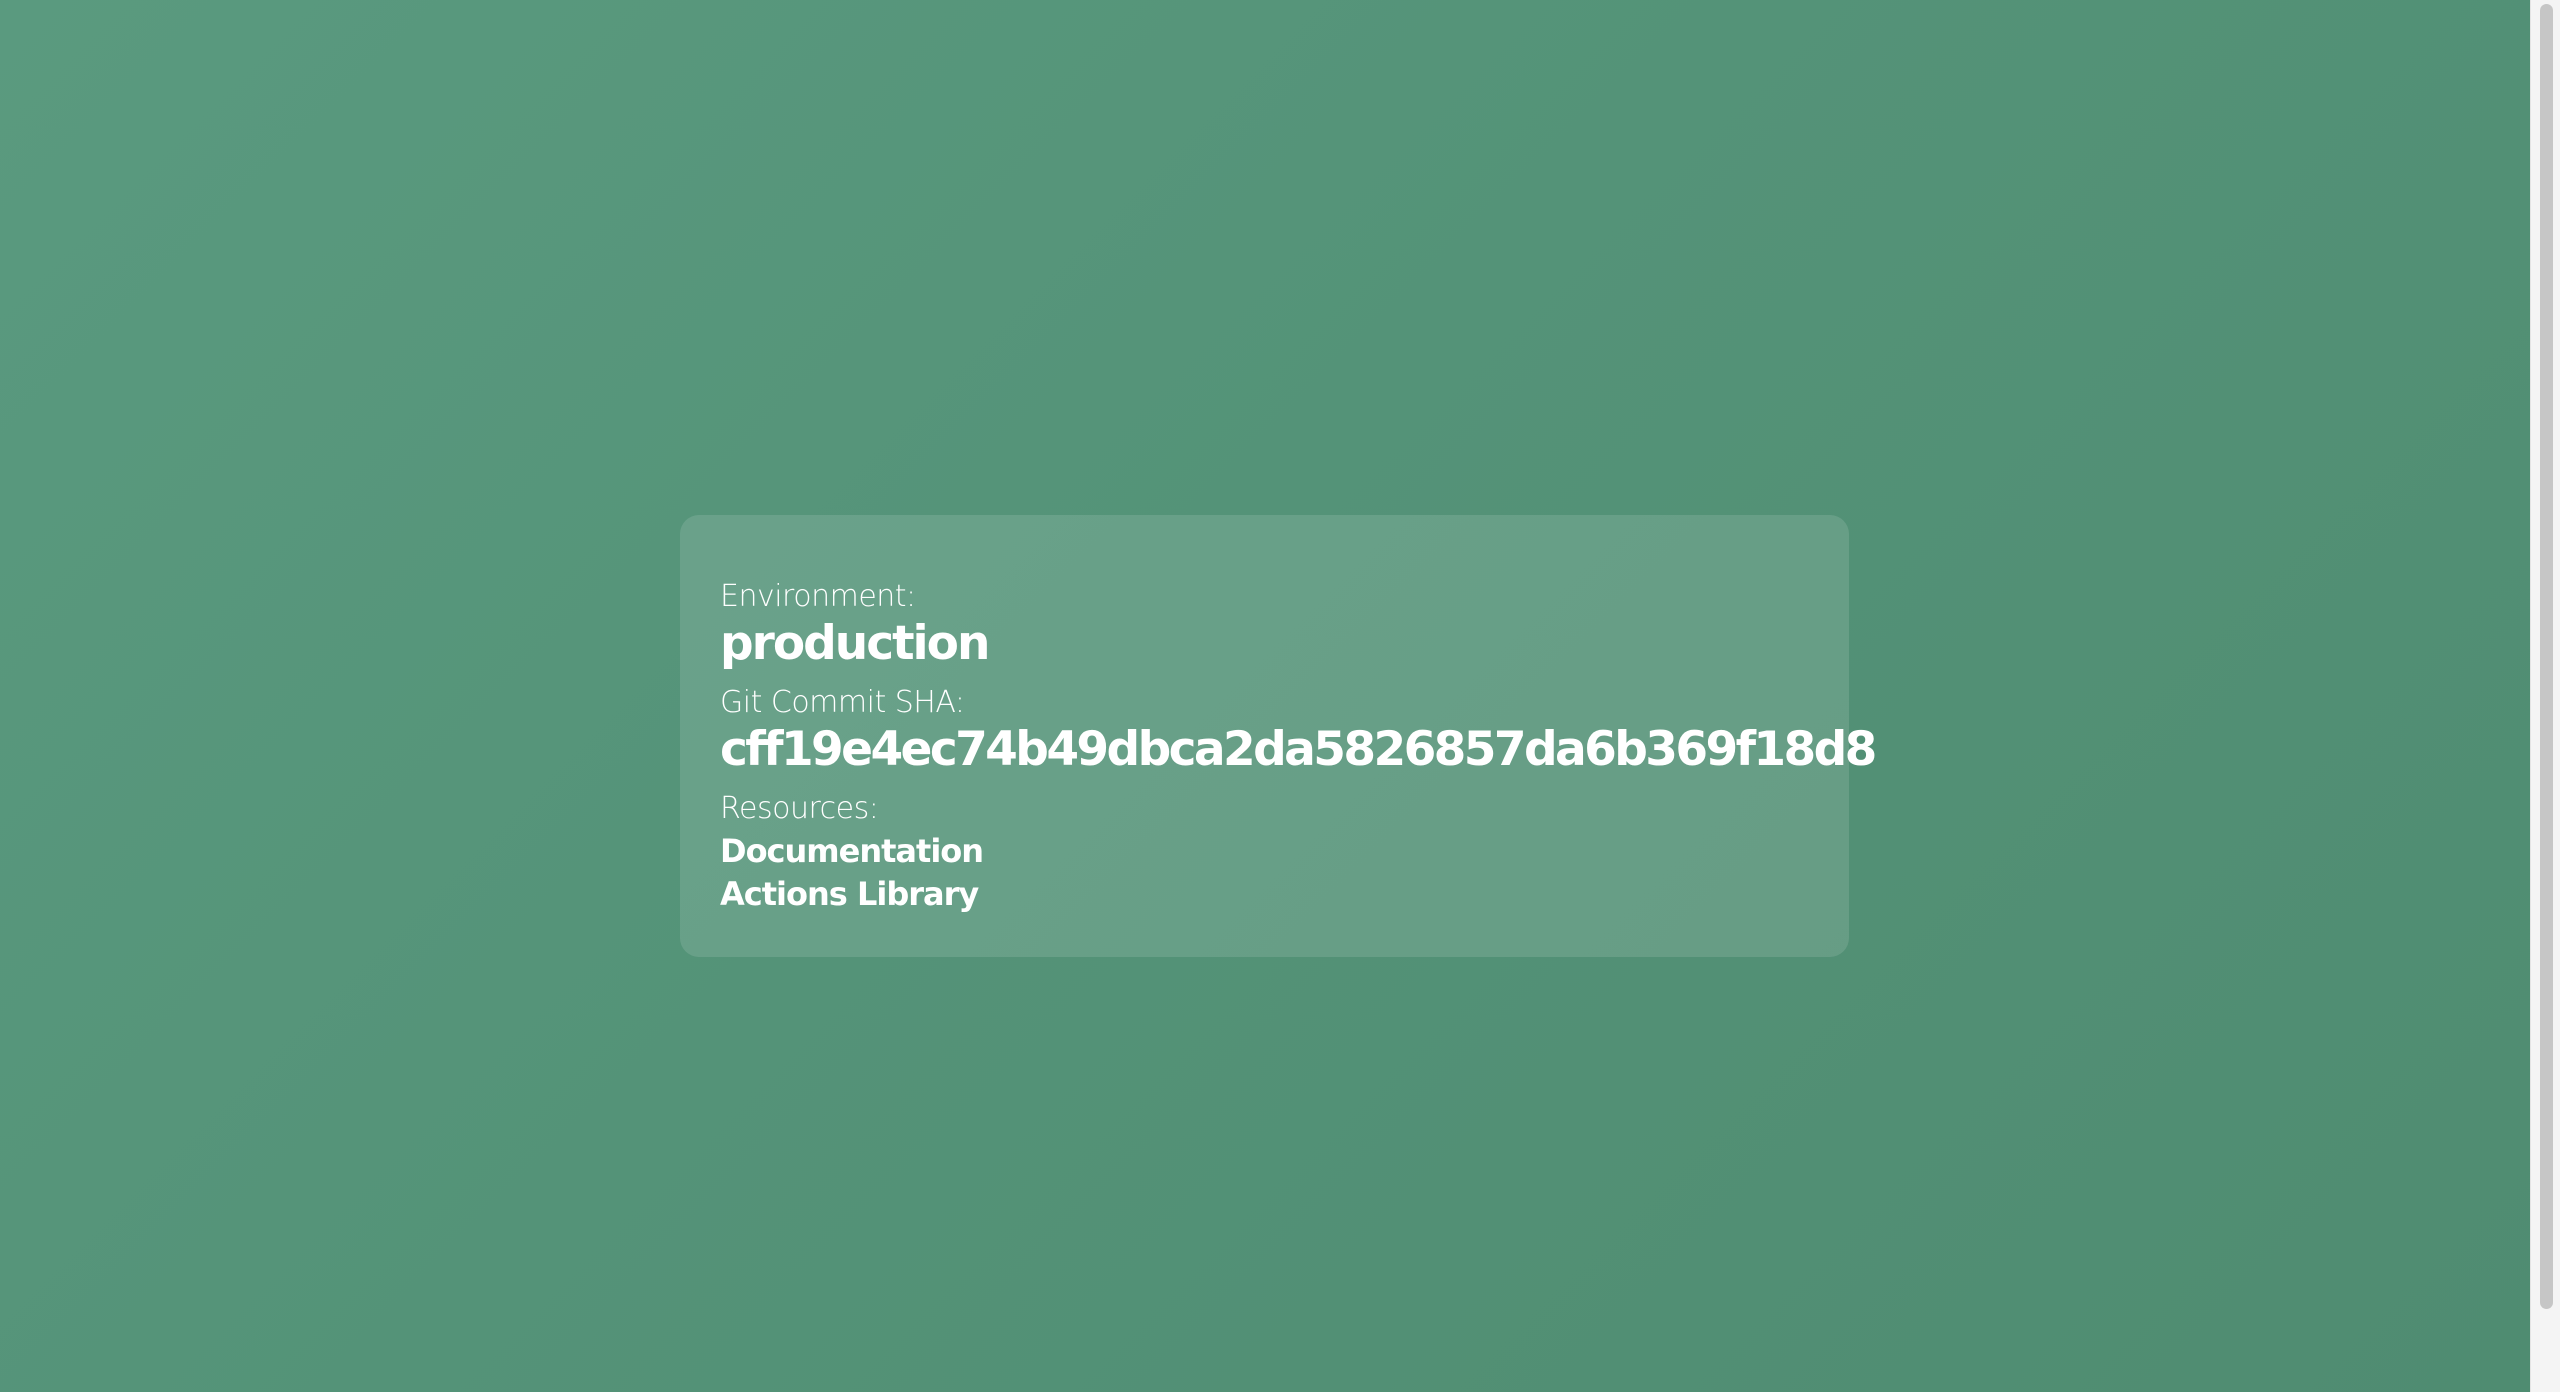 Image resolution: width=2560 pixels, height=1392 pixels. What do you see at coordinates (1264, 894) in the screenshot?
I see `actions-library-link: Actions Library` at bounding box center [1264, 894].